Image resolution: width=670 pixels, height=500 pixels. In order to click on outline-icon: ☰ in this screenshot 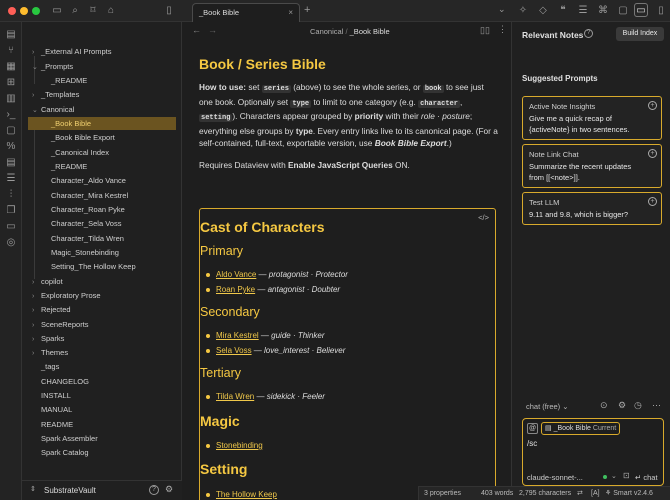, I will do `click(583, 11)`.